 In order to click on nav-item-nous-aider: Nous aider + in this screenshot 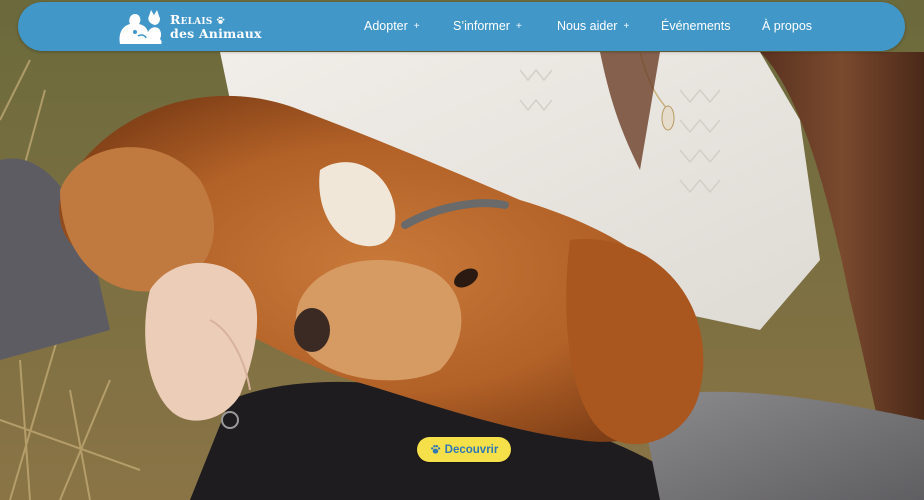, I will do `click(593, 26)`.